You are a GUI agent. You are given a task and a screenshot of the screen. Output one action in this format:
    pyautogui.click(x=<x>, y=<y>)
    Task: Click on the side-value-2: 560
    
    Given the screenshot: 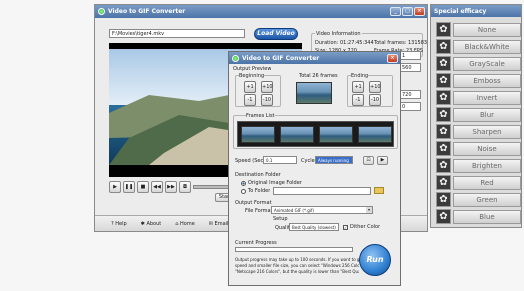 What is the action you would take?
    pyautogui.click(x=410, y=67)
    